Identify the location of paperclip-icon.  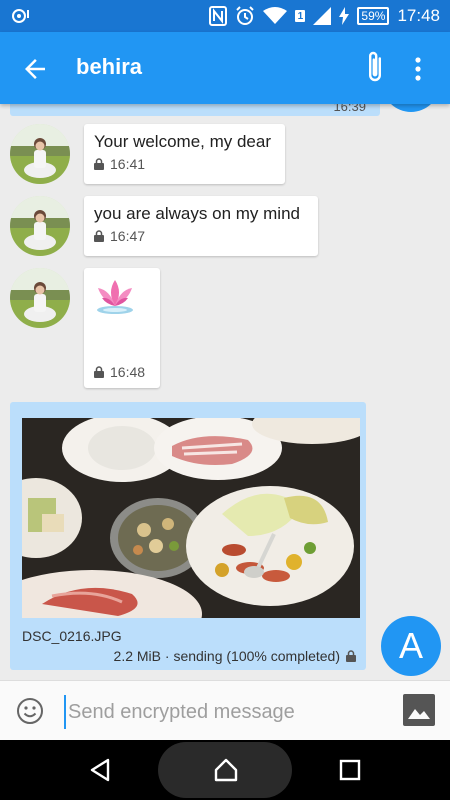
(375, 68).